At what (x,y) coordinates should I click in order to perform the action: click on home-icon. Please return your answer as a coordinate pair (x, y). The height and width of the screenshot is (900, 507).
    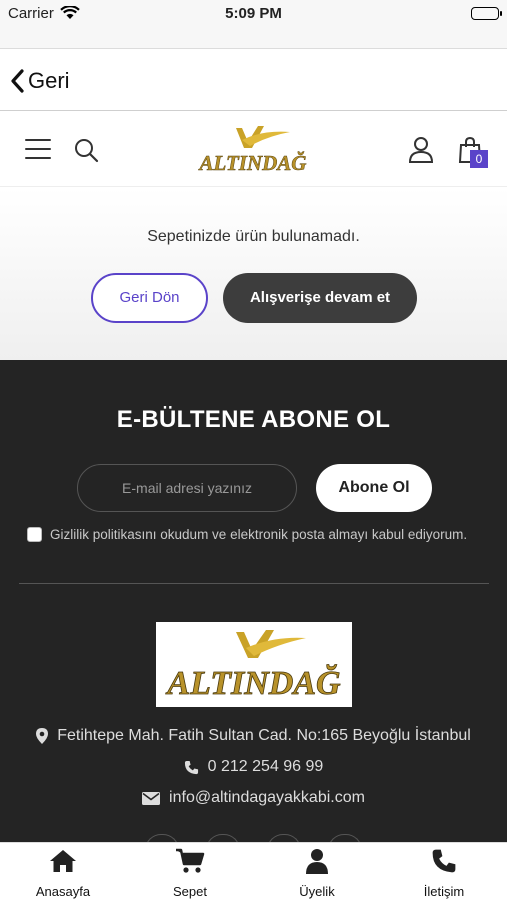
    Looking at the image, I should click on (63, 861).